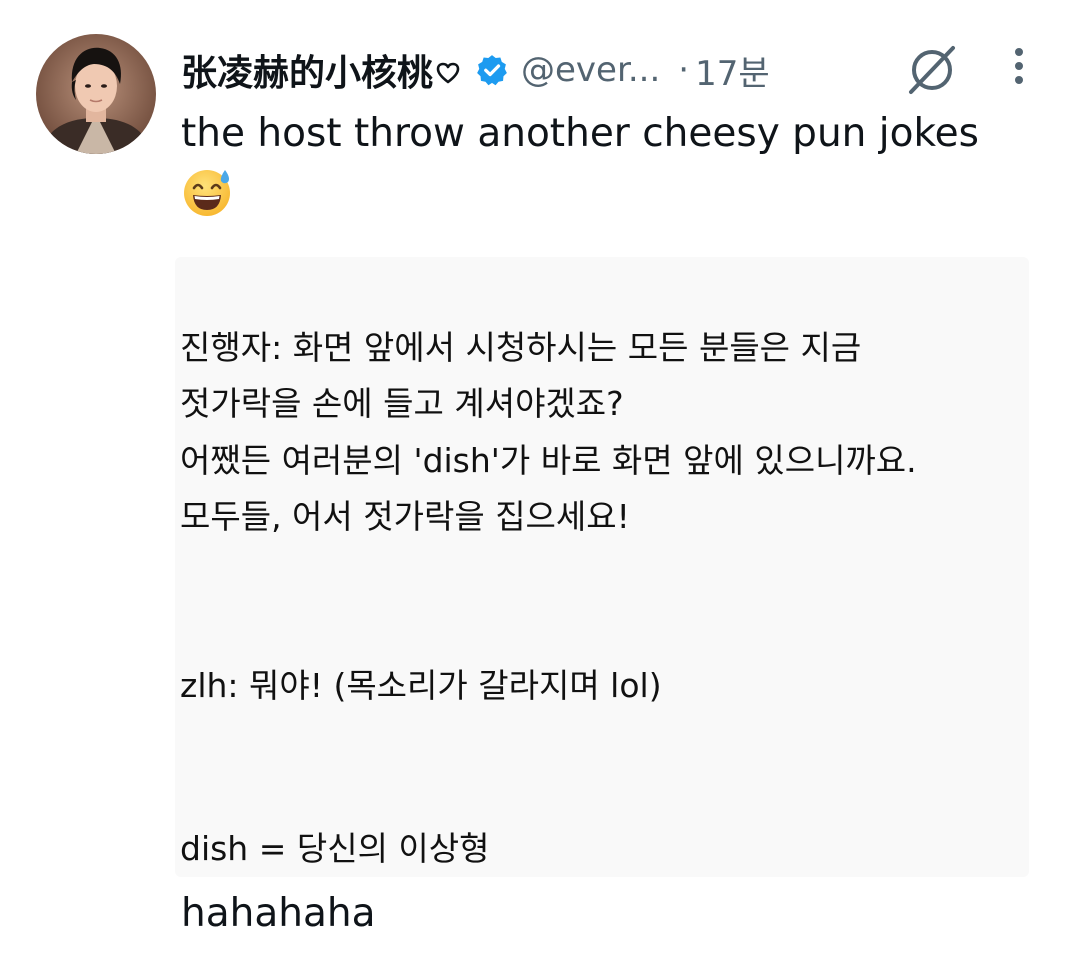 The width and height of the screenshot is (1080, 958). Describe the element at coordinates (96, 94) in the screenshot. I see `avatar` at that location.